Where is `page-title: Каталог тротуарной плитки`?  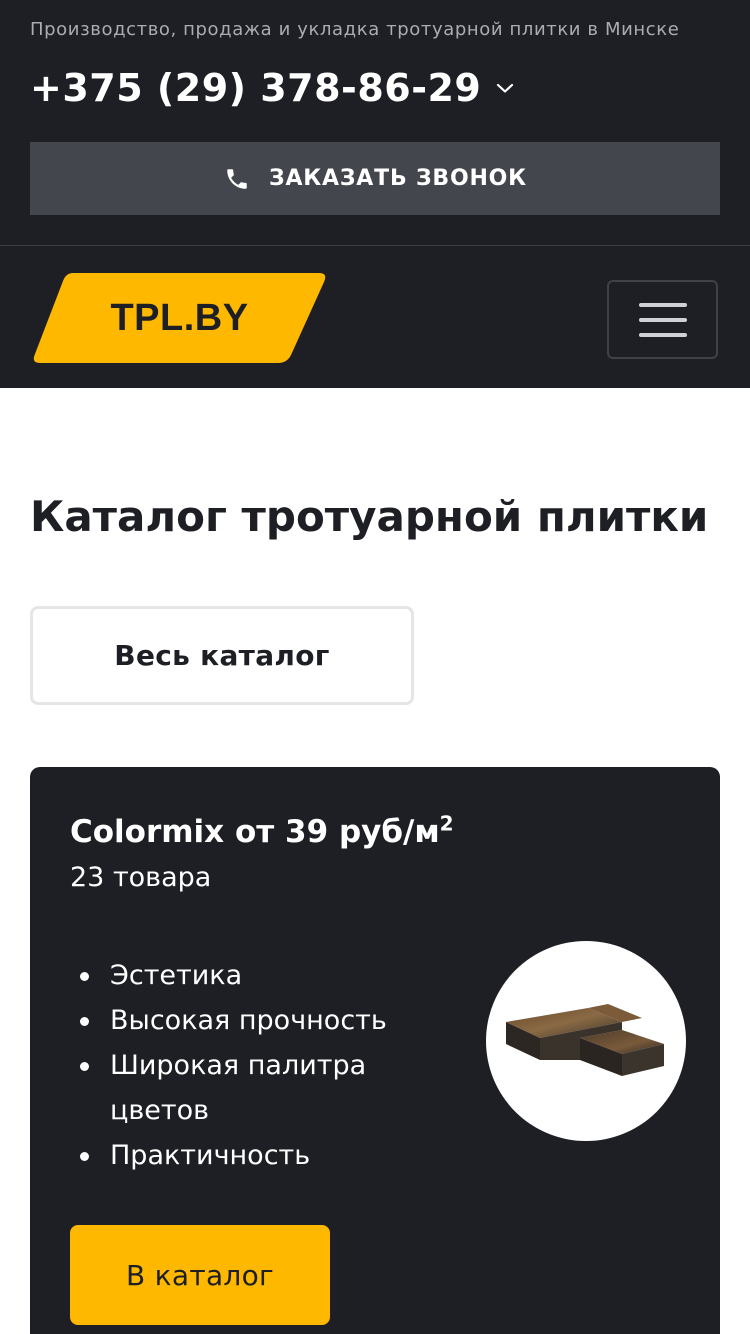 page-title: Каталог тротуарной плитки is located at coordinates (369, 516).